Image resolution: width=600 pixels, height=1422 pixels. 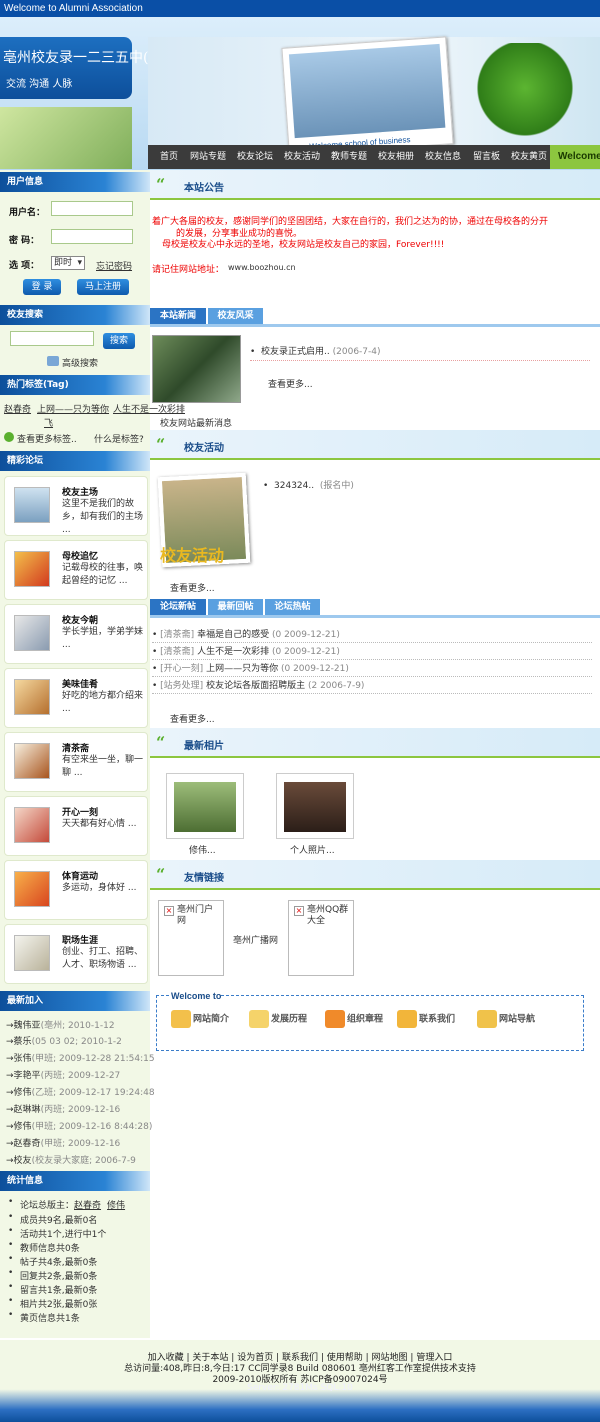 I want to click on tab-new-posts: 论坛新帖, so click(x=178, y=607).